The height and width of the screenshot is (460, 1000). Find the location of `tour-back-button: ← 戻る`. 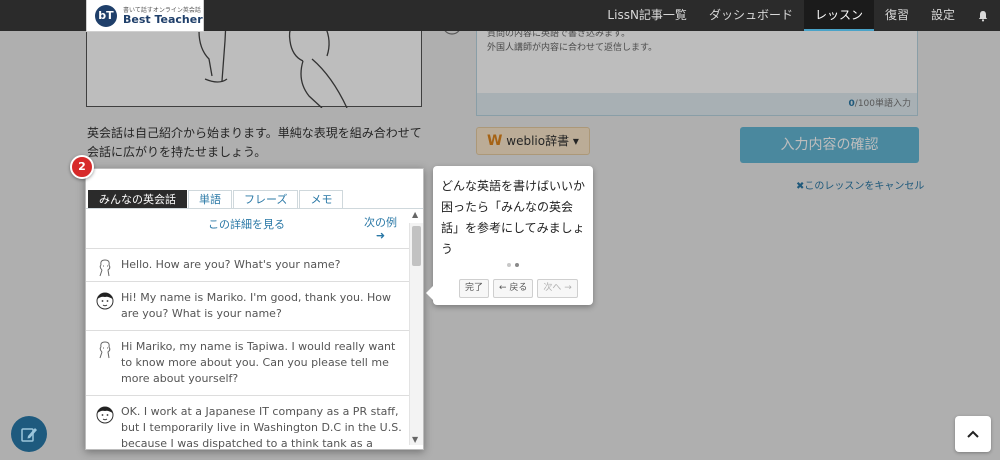

tour-back-button: ← 戻る is located at coordinates (513, 288).